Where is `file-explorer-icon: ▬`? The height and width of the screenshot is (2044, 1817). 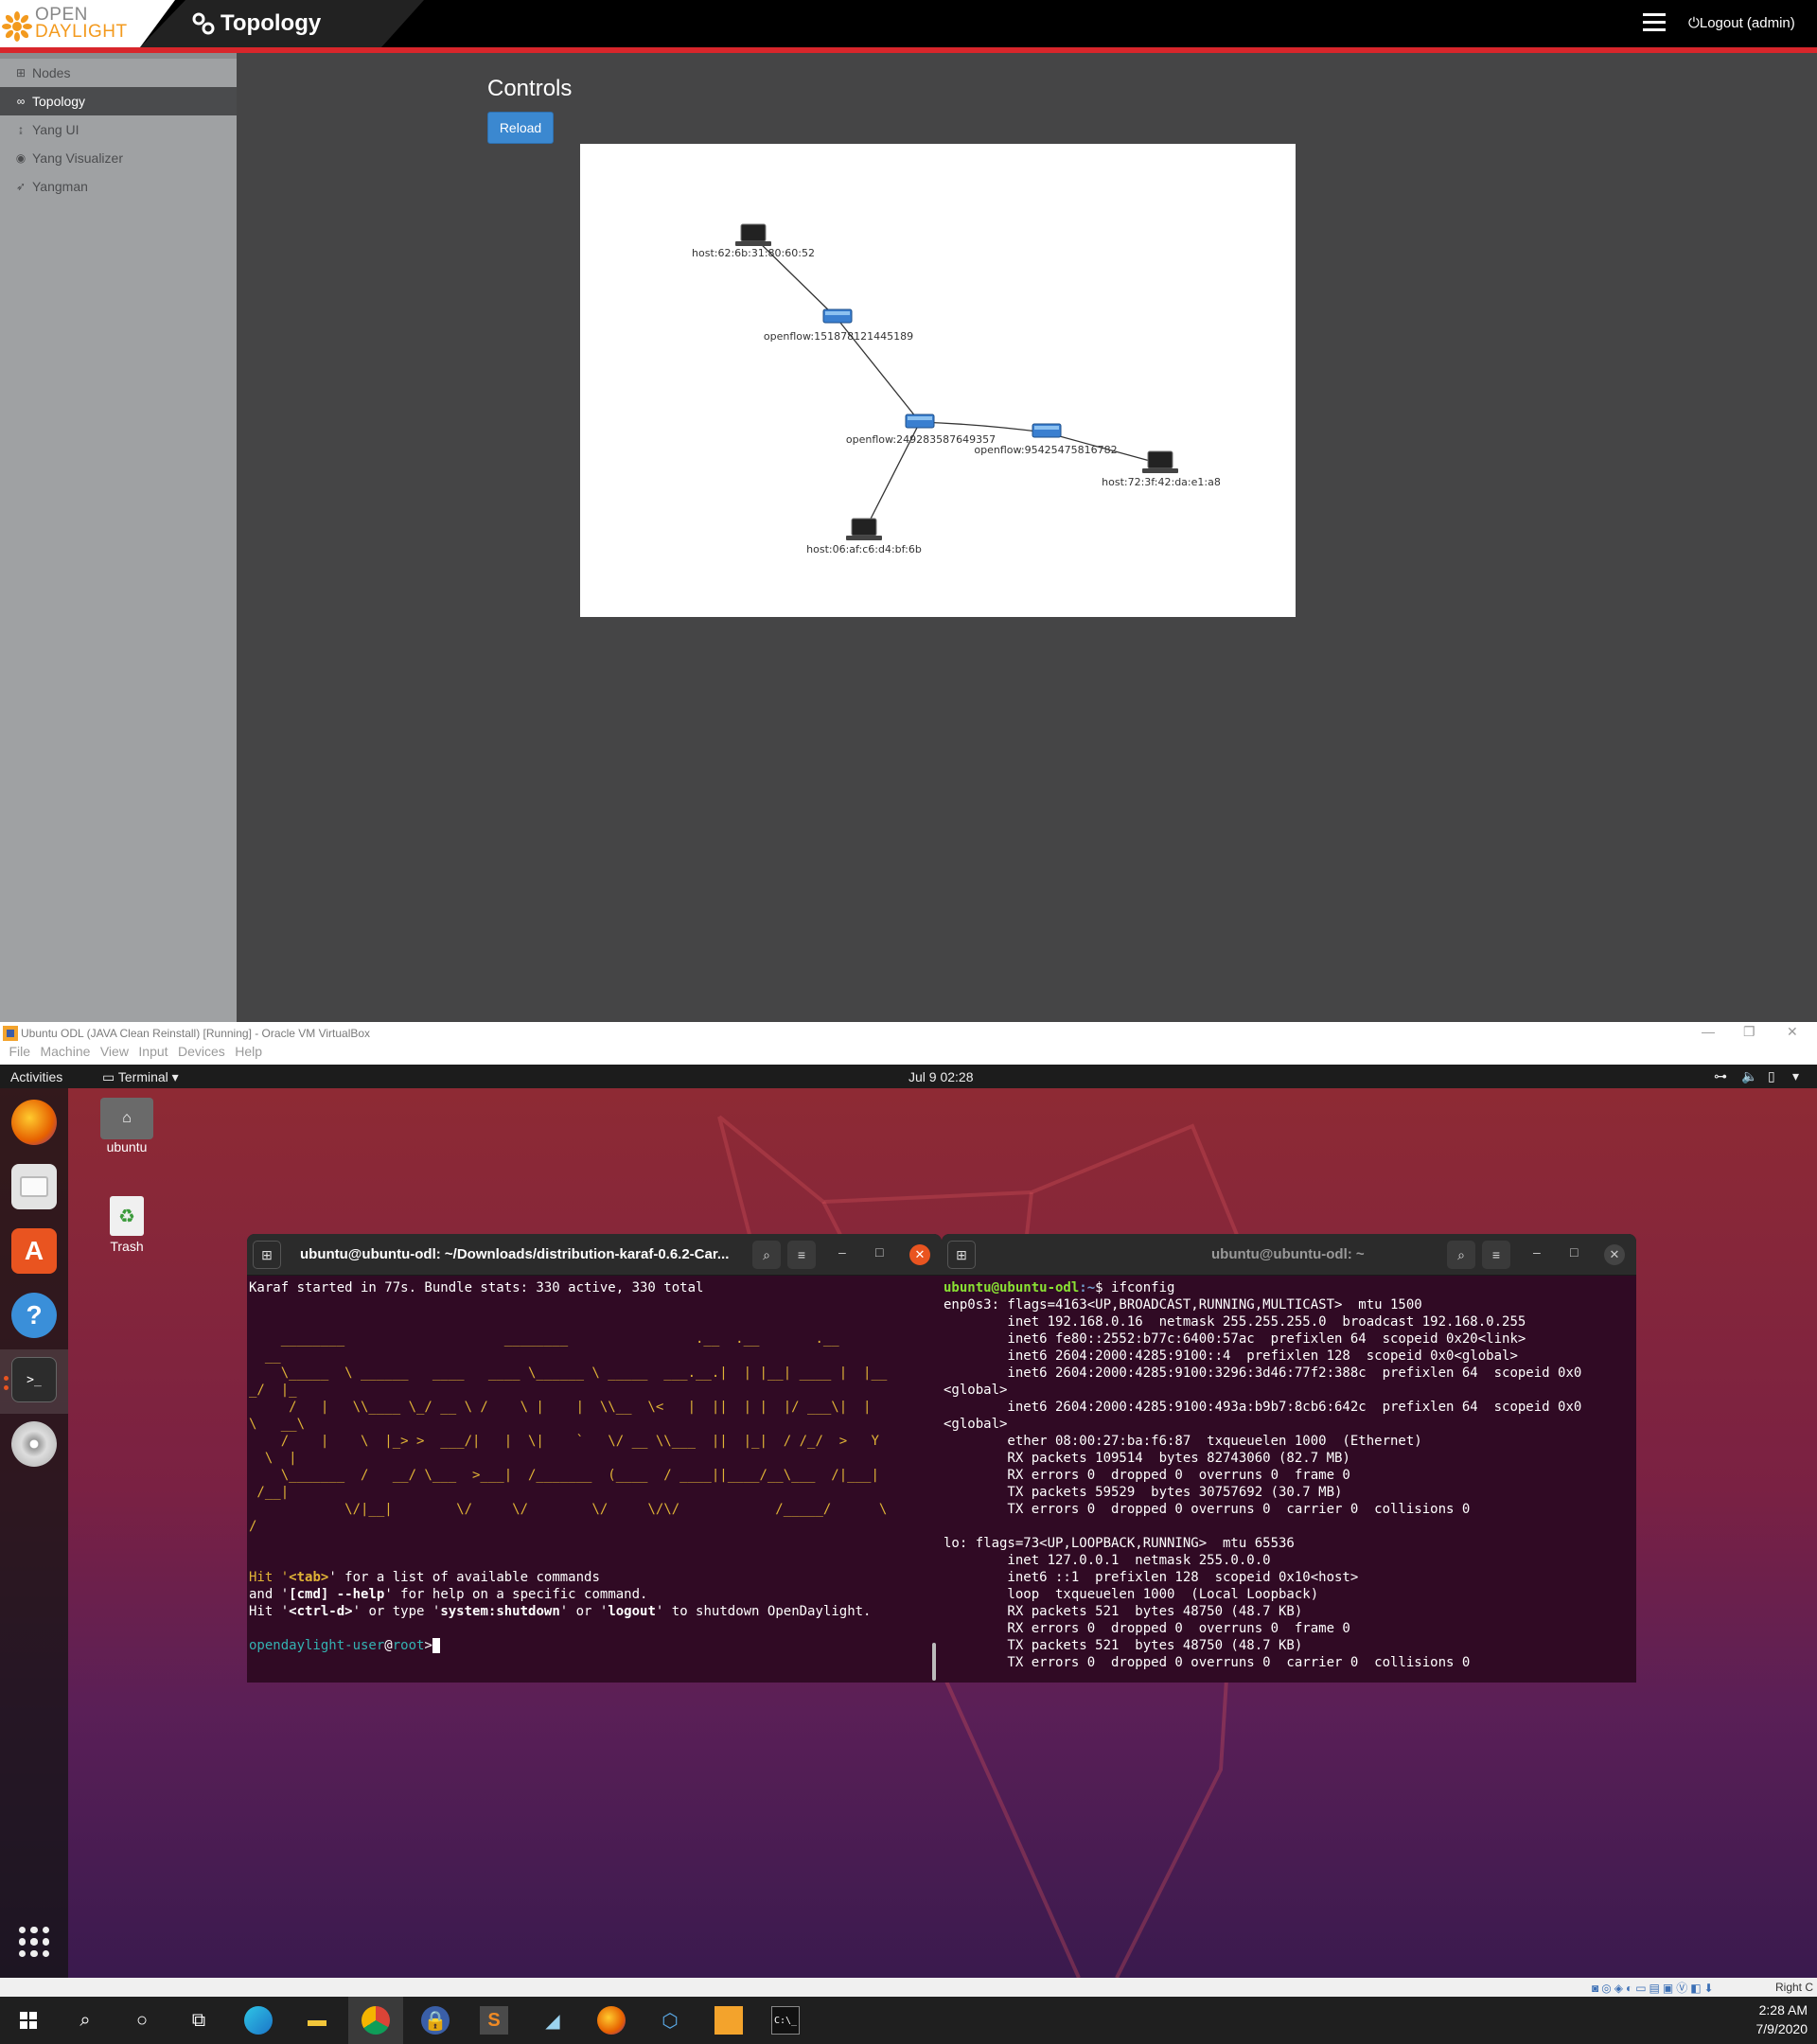 file-explorer-icon: ▬ is located at coordinates (317, 2020).